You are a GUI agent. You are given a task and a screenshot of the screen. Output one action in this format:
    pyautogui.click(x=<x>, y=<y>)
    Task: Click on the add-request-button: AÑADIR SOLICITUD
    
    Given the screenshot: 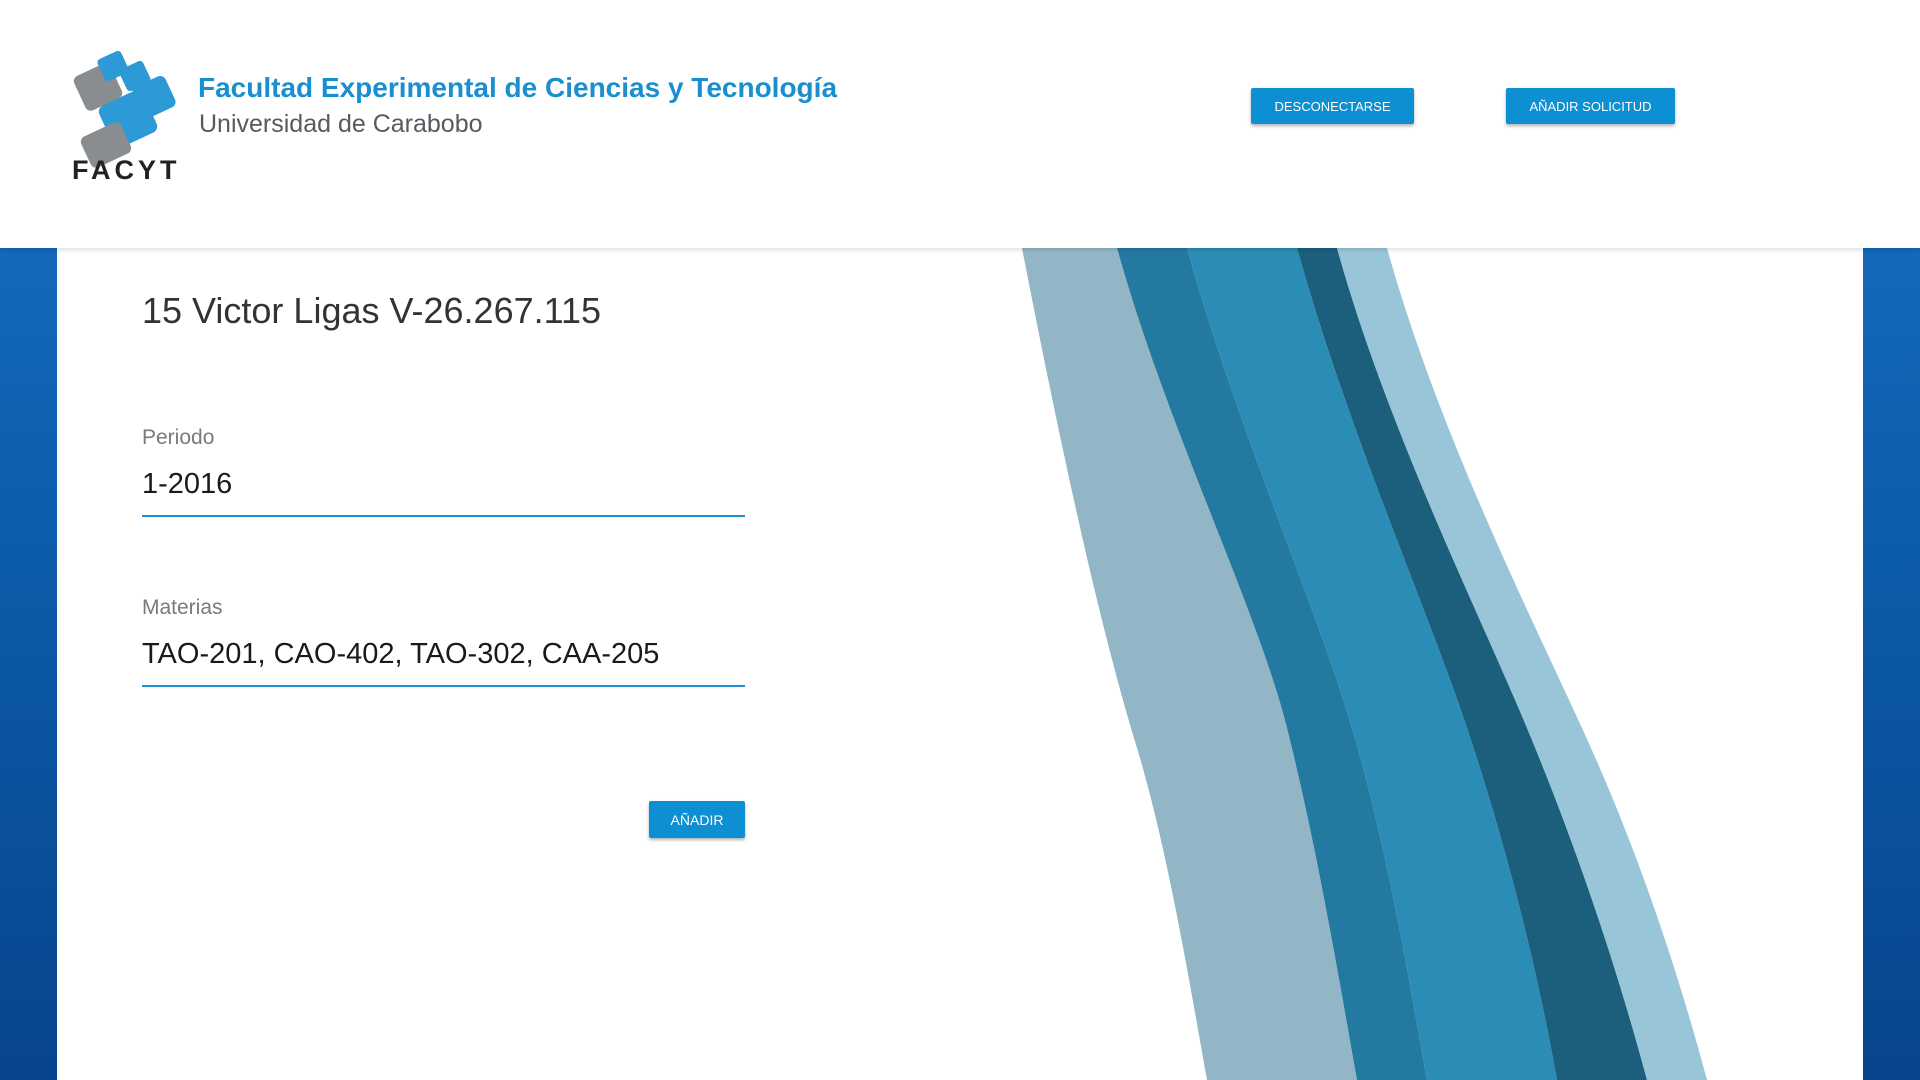 What is the action you would take?
    pyautogui.click(x=1590, y=106)
    